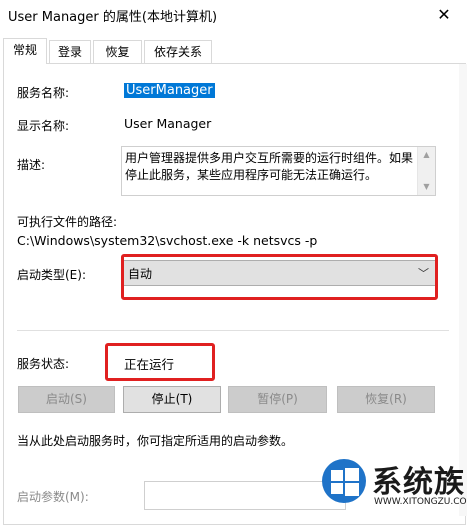  Describe the element at coordinates (344, 481) in the screenshot. I see `windows-logo-icon` at that location.